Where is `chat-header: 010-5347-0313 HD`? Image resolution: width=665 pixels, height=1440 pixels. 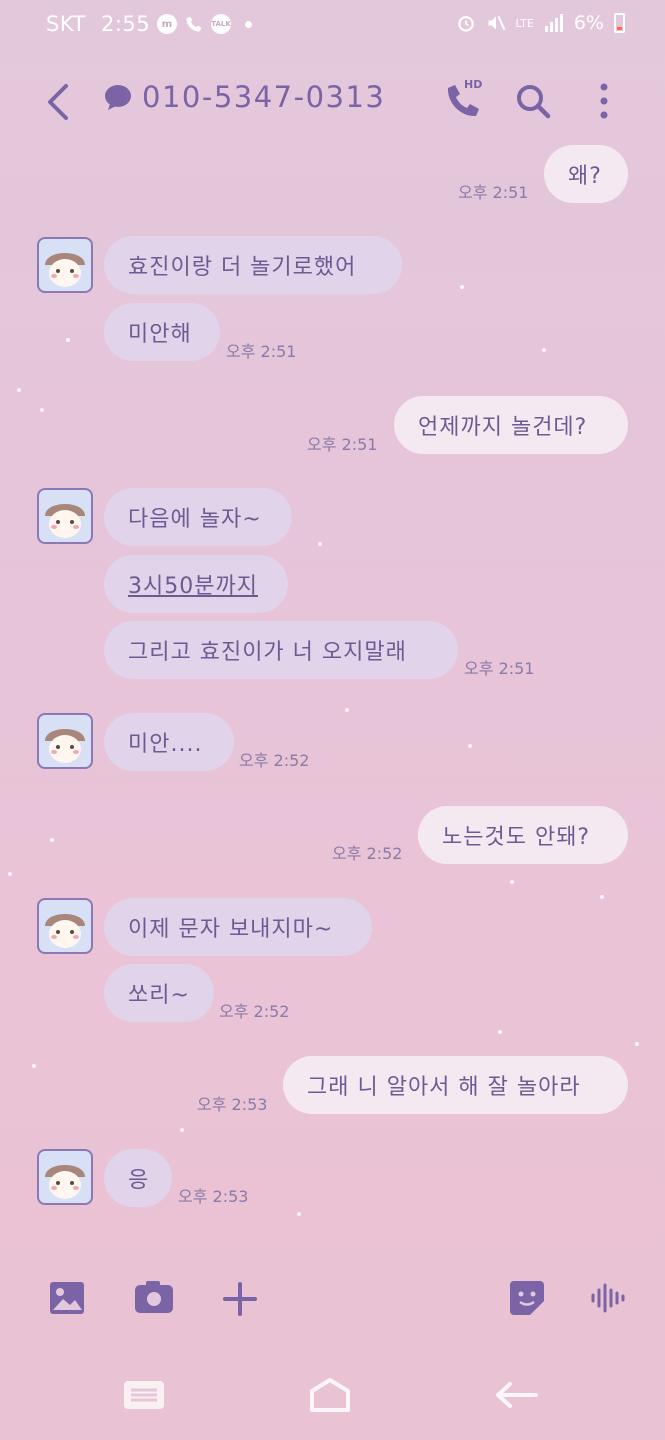
chat-header: 010-5347-0313 HD is located at coordinates (332, 101).